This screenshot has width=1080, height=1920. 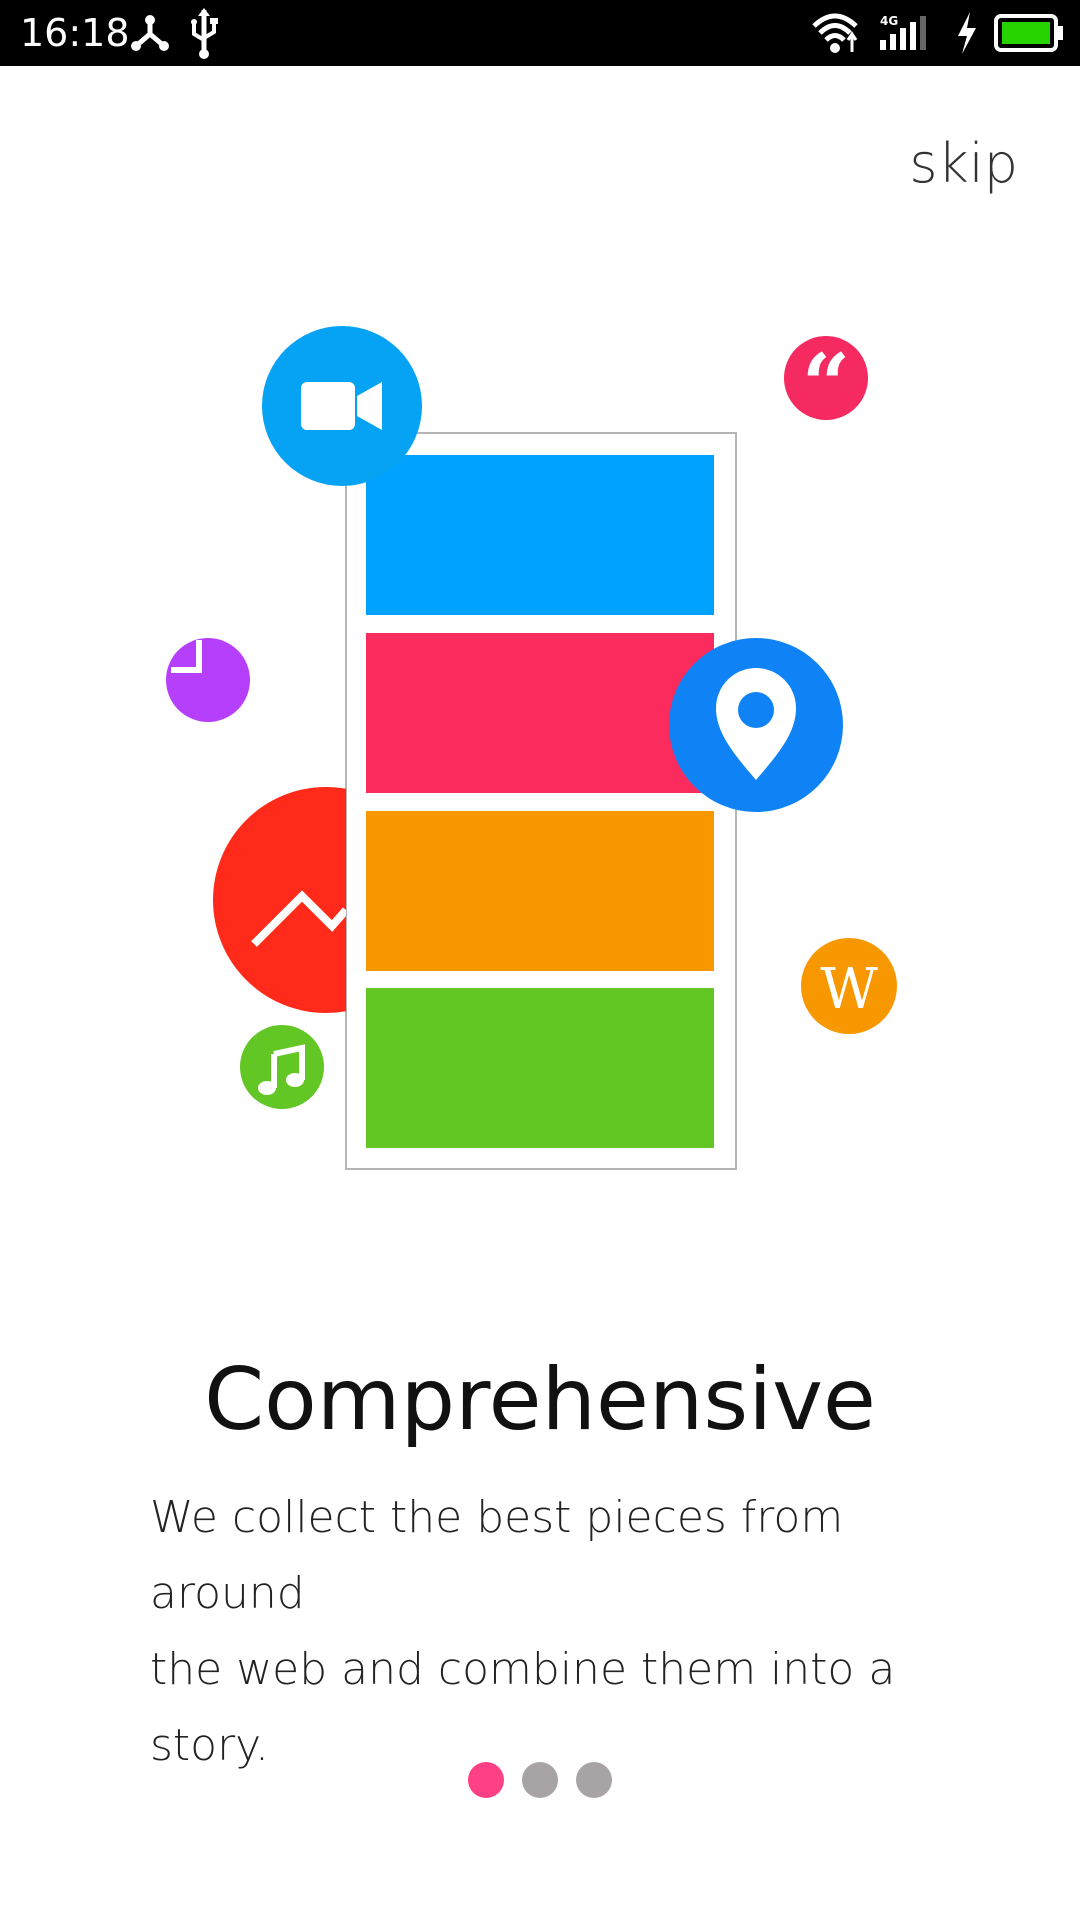 I want to click on location-pin-icon, so click(x=756, y=725).